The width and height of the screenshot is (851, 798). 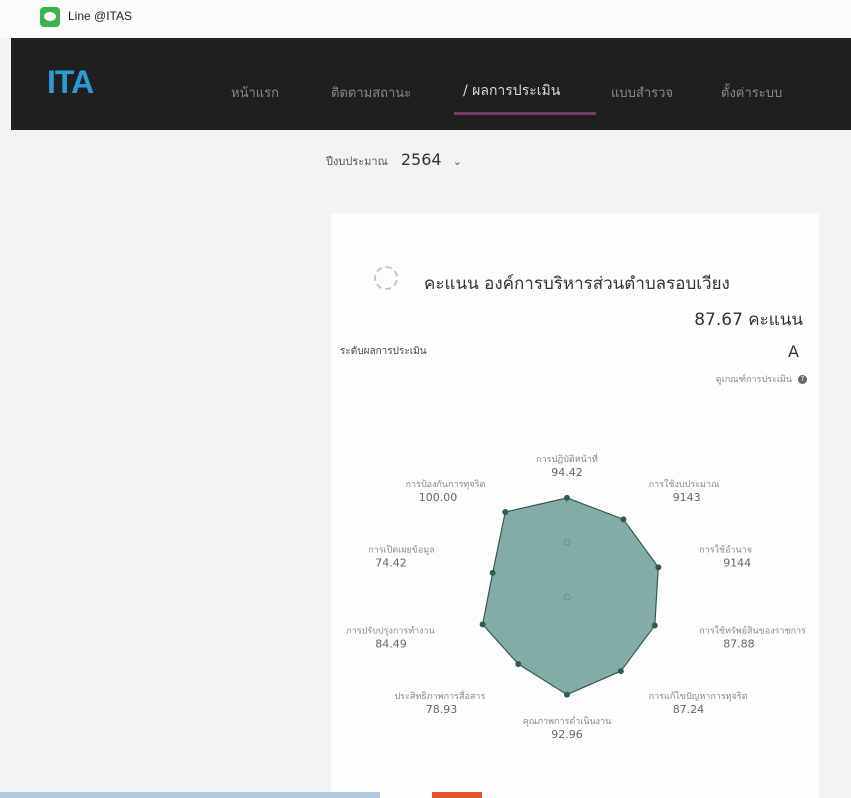 I want to click on radar-category-label: การป้องกันการทุจริต, so click(x=446, y=484).